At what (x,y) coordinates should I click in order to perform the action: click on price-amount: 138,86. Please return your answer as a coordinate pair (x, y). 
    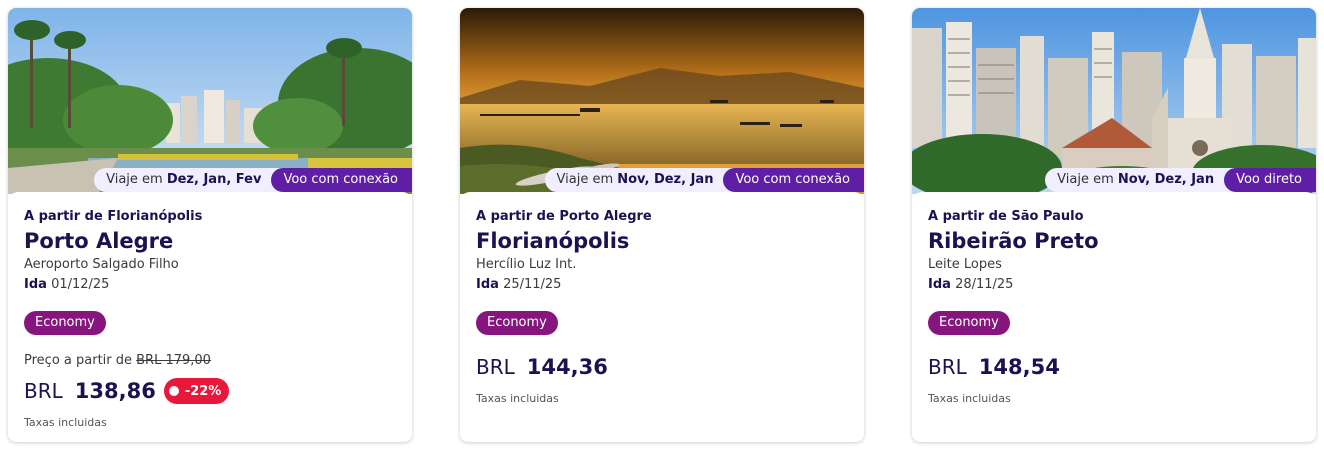
    Looking at the image, I should click on (115, 391).